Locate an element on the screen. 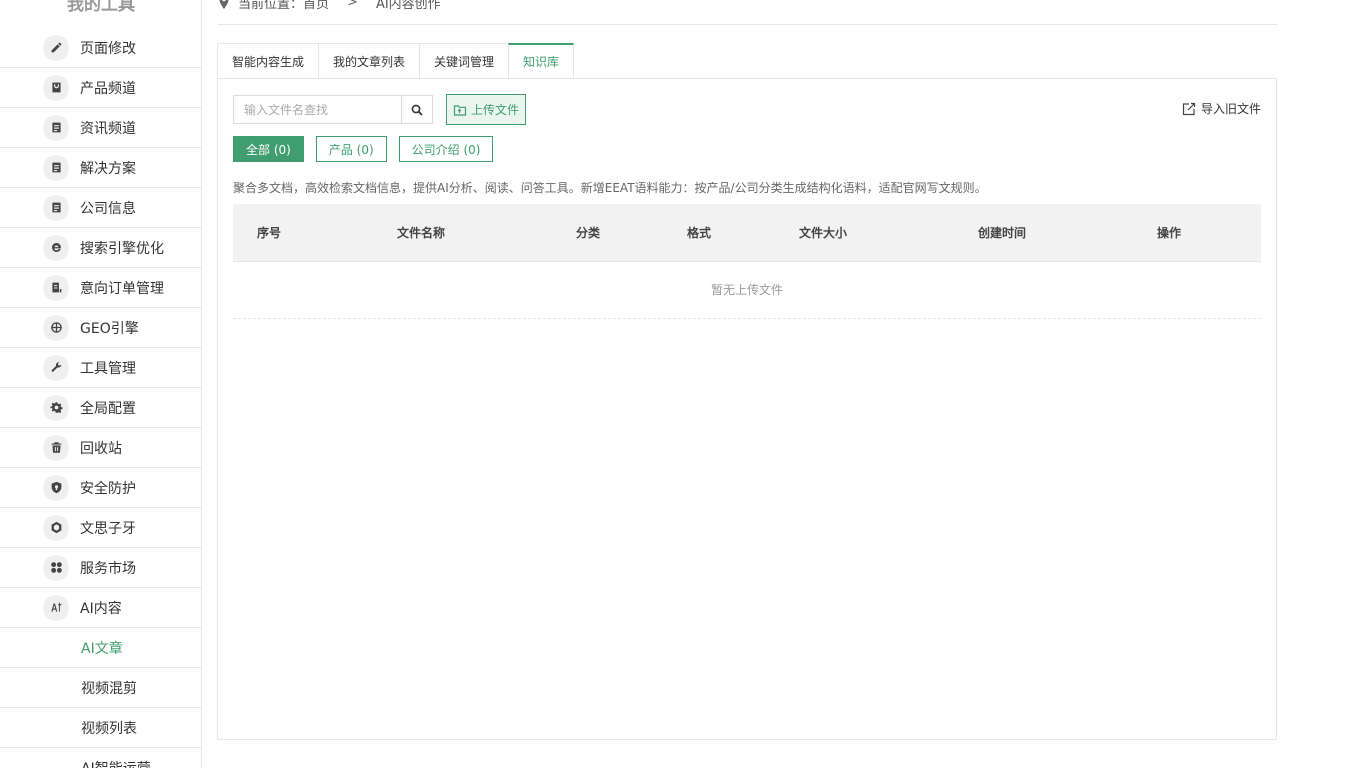 Image resolution: width=1355 pixels, height=768 pixels. wrench-icon is located at coordinates (56, 367).